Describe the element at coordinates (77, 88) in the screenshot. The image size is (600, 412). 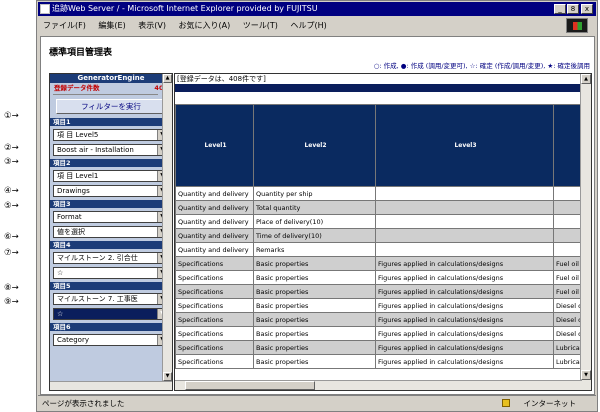
I see `registered-count-label: 登録データ件数` at that location.